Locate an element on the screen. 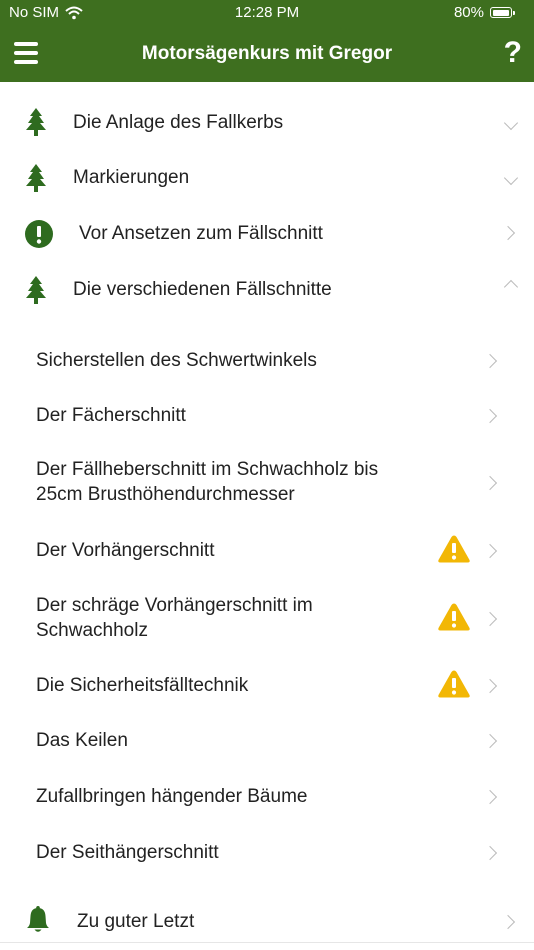  battery-icon is located at coordinates (502, 12).